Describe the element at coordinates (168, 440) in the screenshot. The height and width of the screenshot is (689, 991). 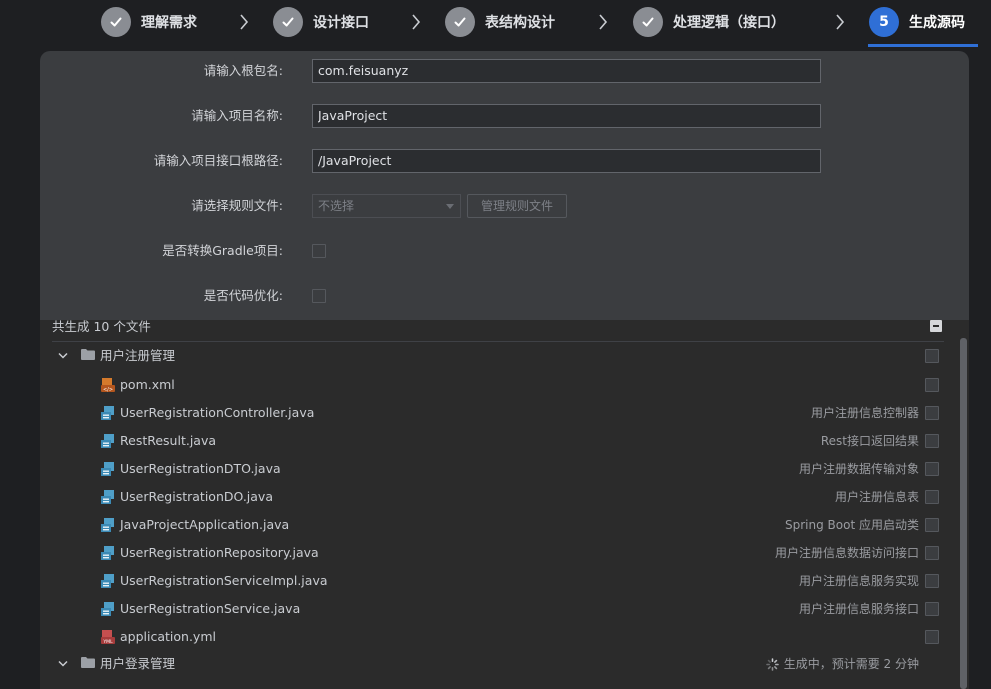
I see `file-name: RestResult.java` at that location.